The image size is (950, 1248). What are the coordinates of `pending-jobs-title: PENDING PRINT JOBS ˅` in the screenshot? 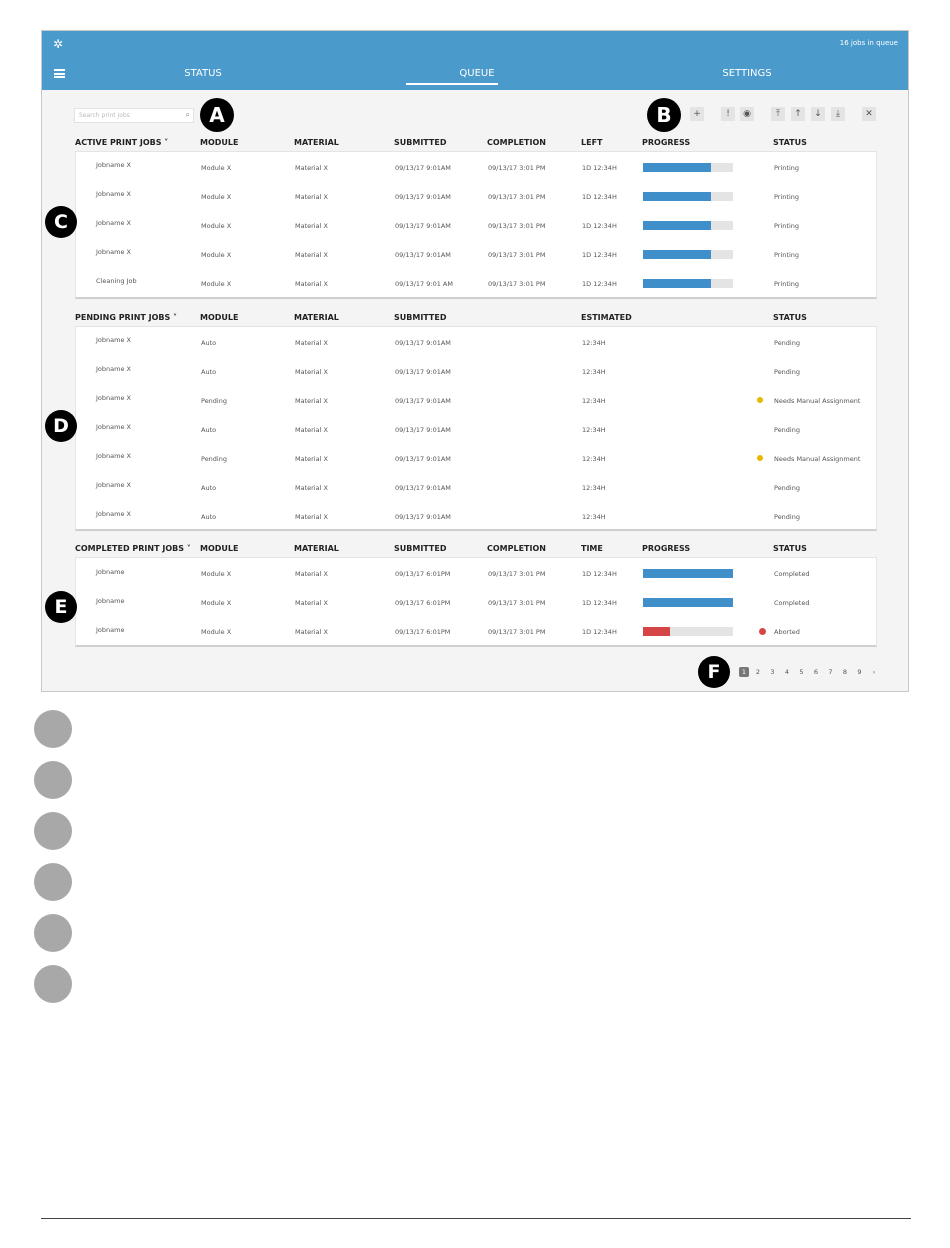 It's located at (126, 317).